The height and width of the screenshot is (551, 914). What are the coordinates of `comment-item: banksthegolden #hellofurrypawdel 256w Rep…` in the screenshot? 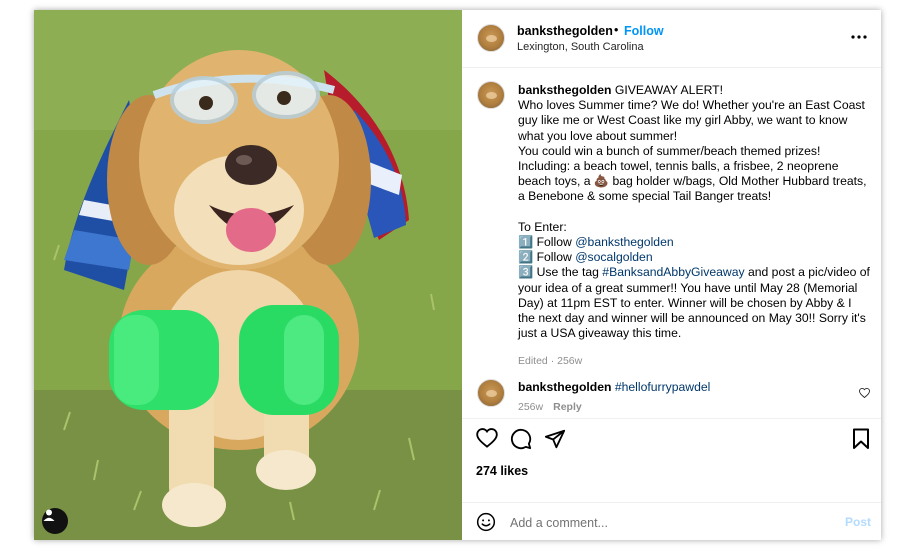 It's located at (671, 399).